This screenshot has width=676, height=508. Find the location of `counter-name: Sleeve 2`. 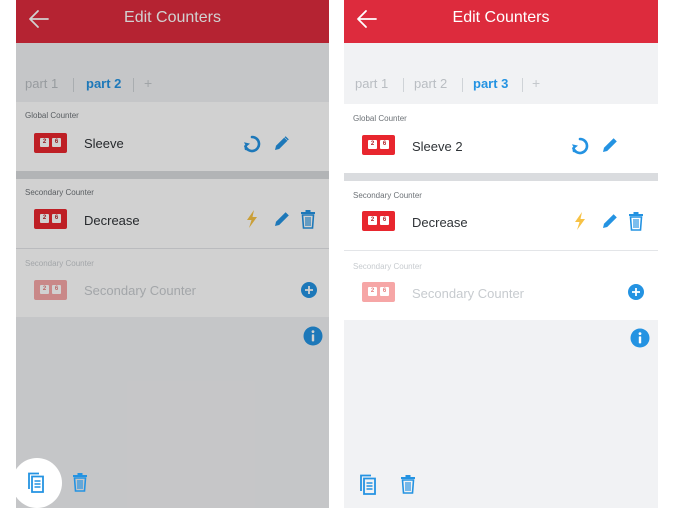

counter-name: Sleeve 2 is located at coordinates (437, 146).